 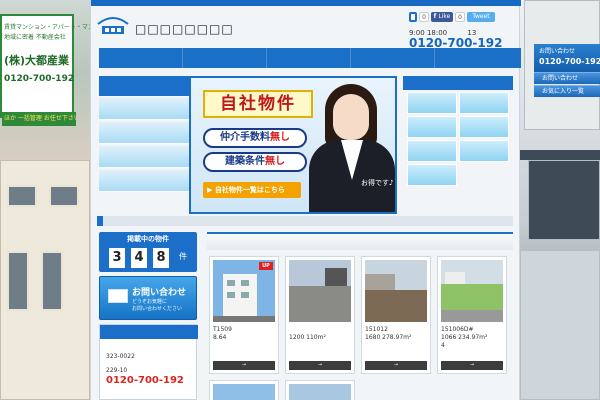 What do you see at coordinates (149, 332) in the screenshot?
I see `company-info-header` at bounding box center [149, 332].